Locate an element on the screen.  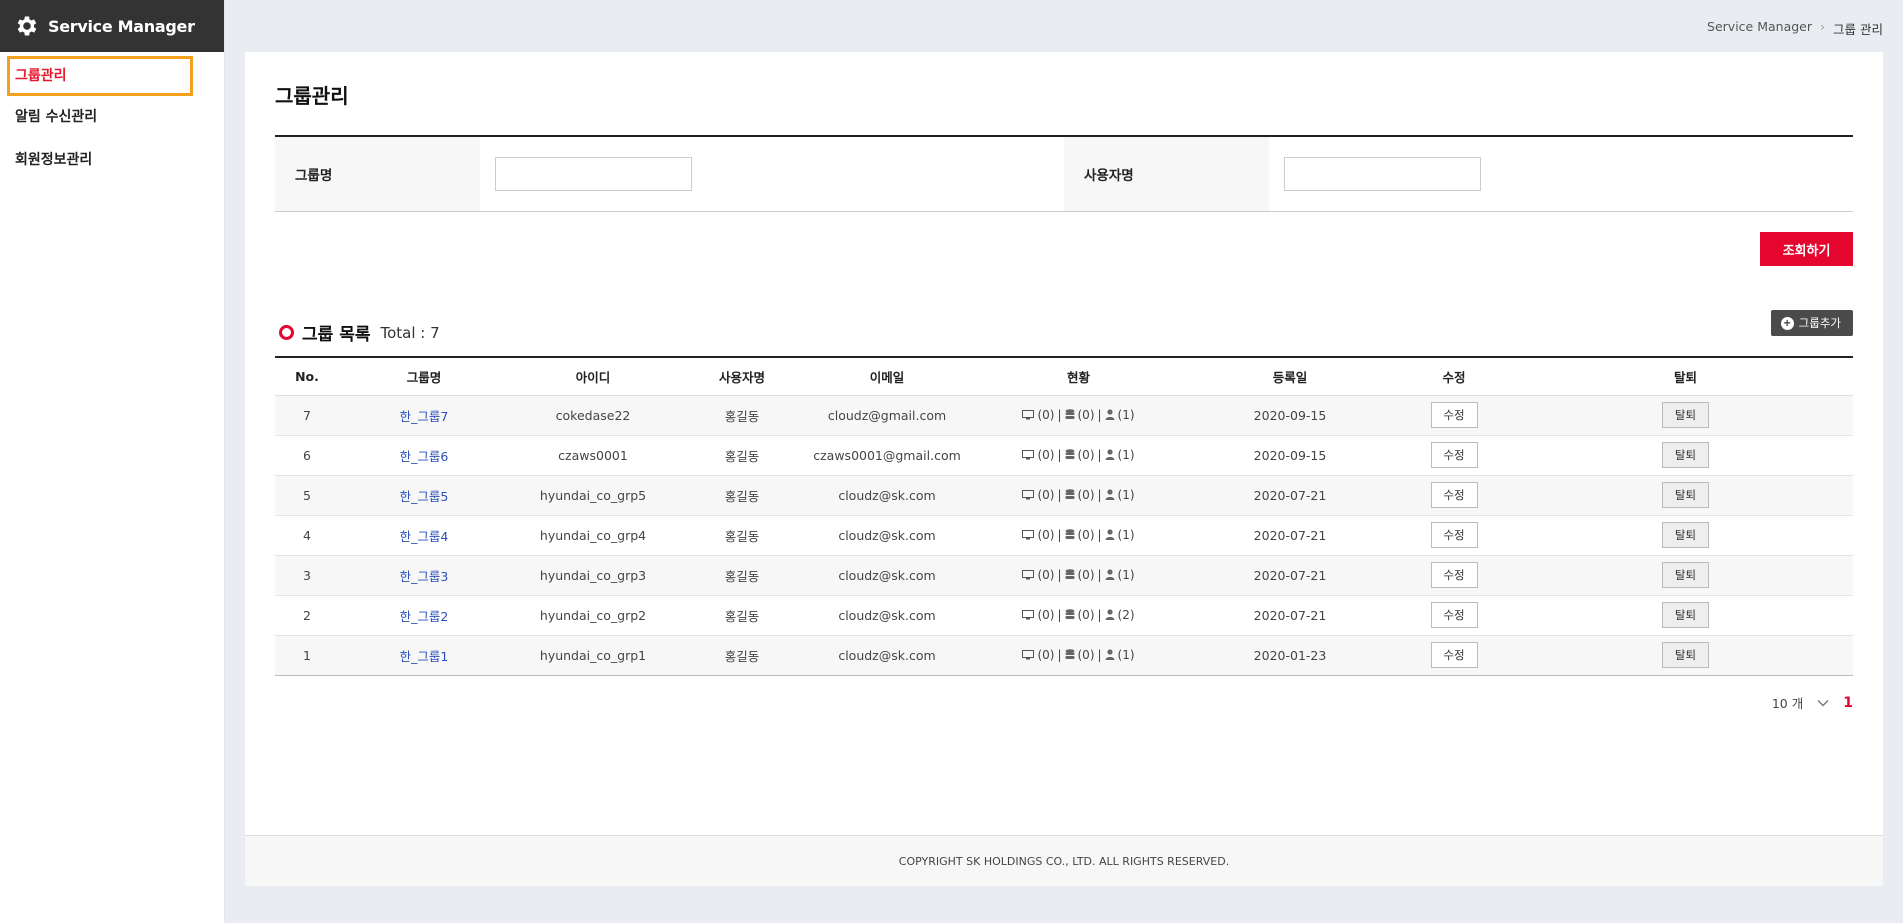
column-header-no: No. is located at coordinates (307, 376).